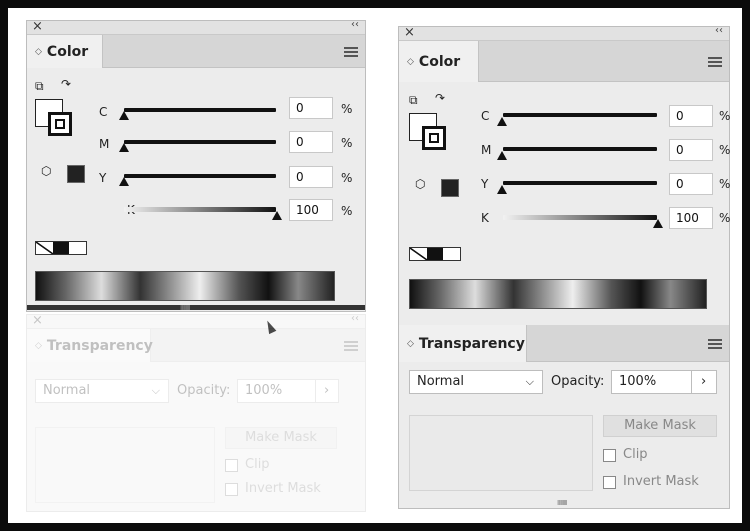  I want to click on chevron-down-icon: ⌵, so click(529, 381).